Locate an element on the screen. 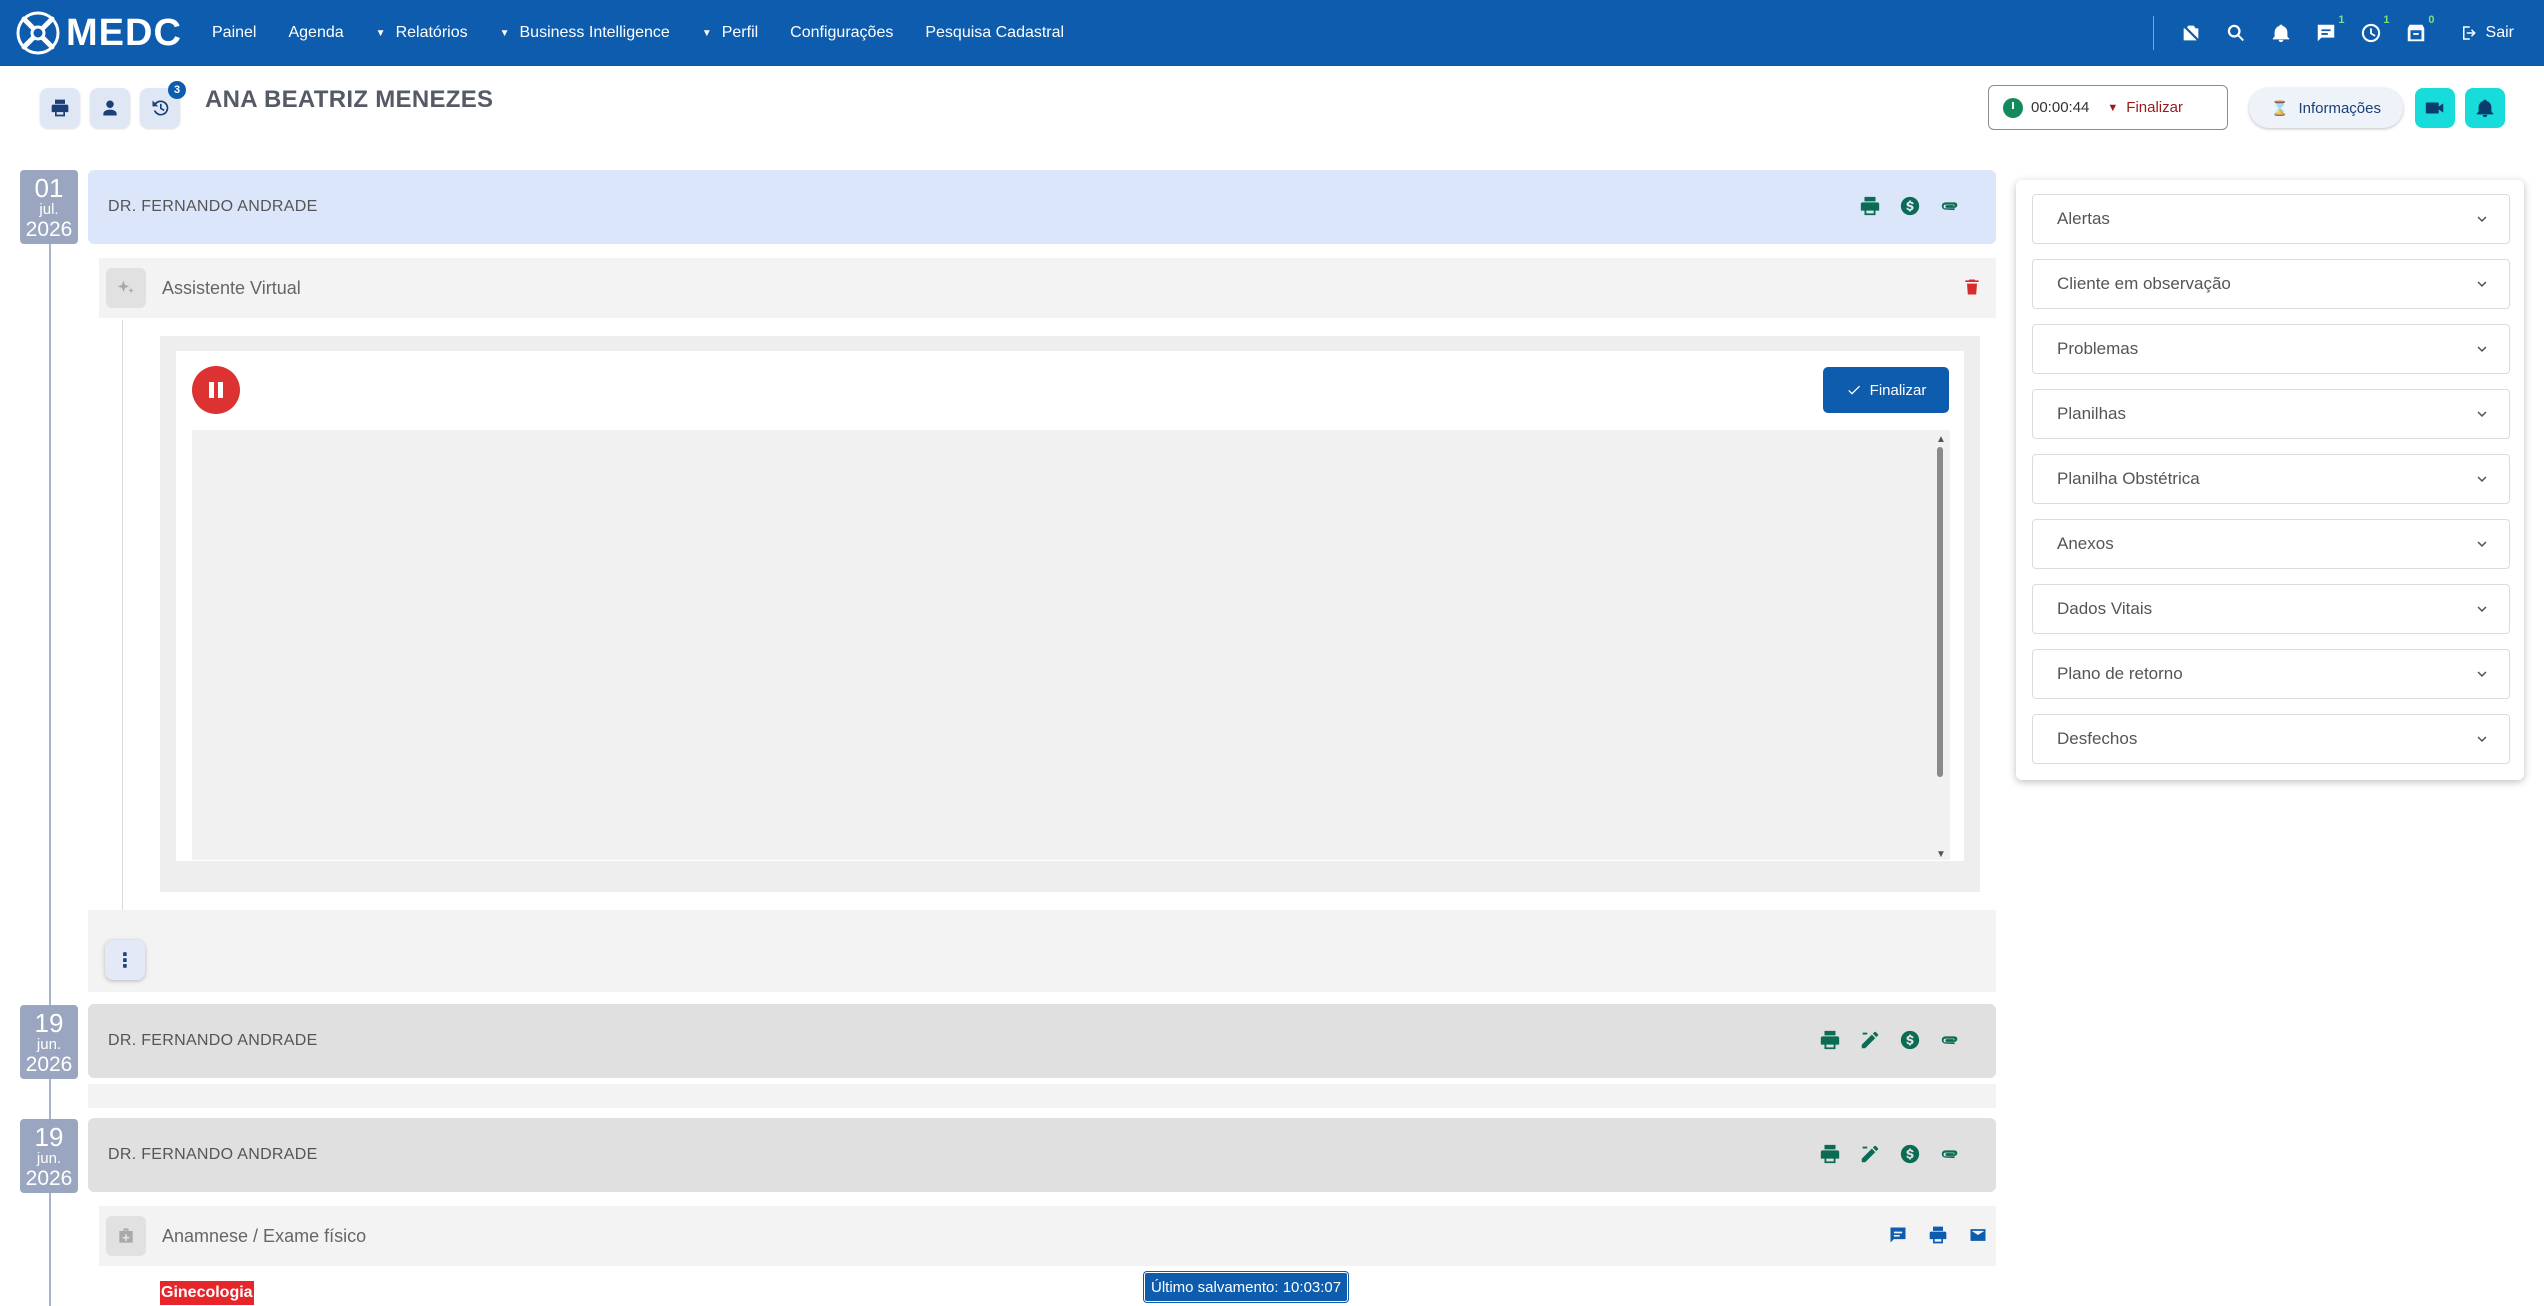  info-label: Informações is located at coordinates (2339, 108).